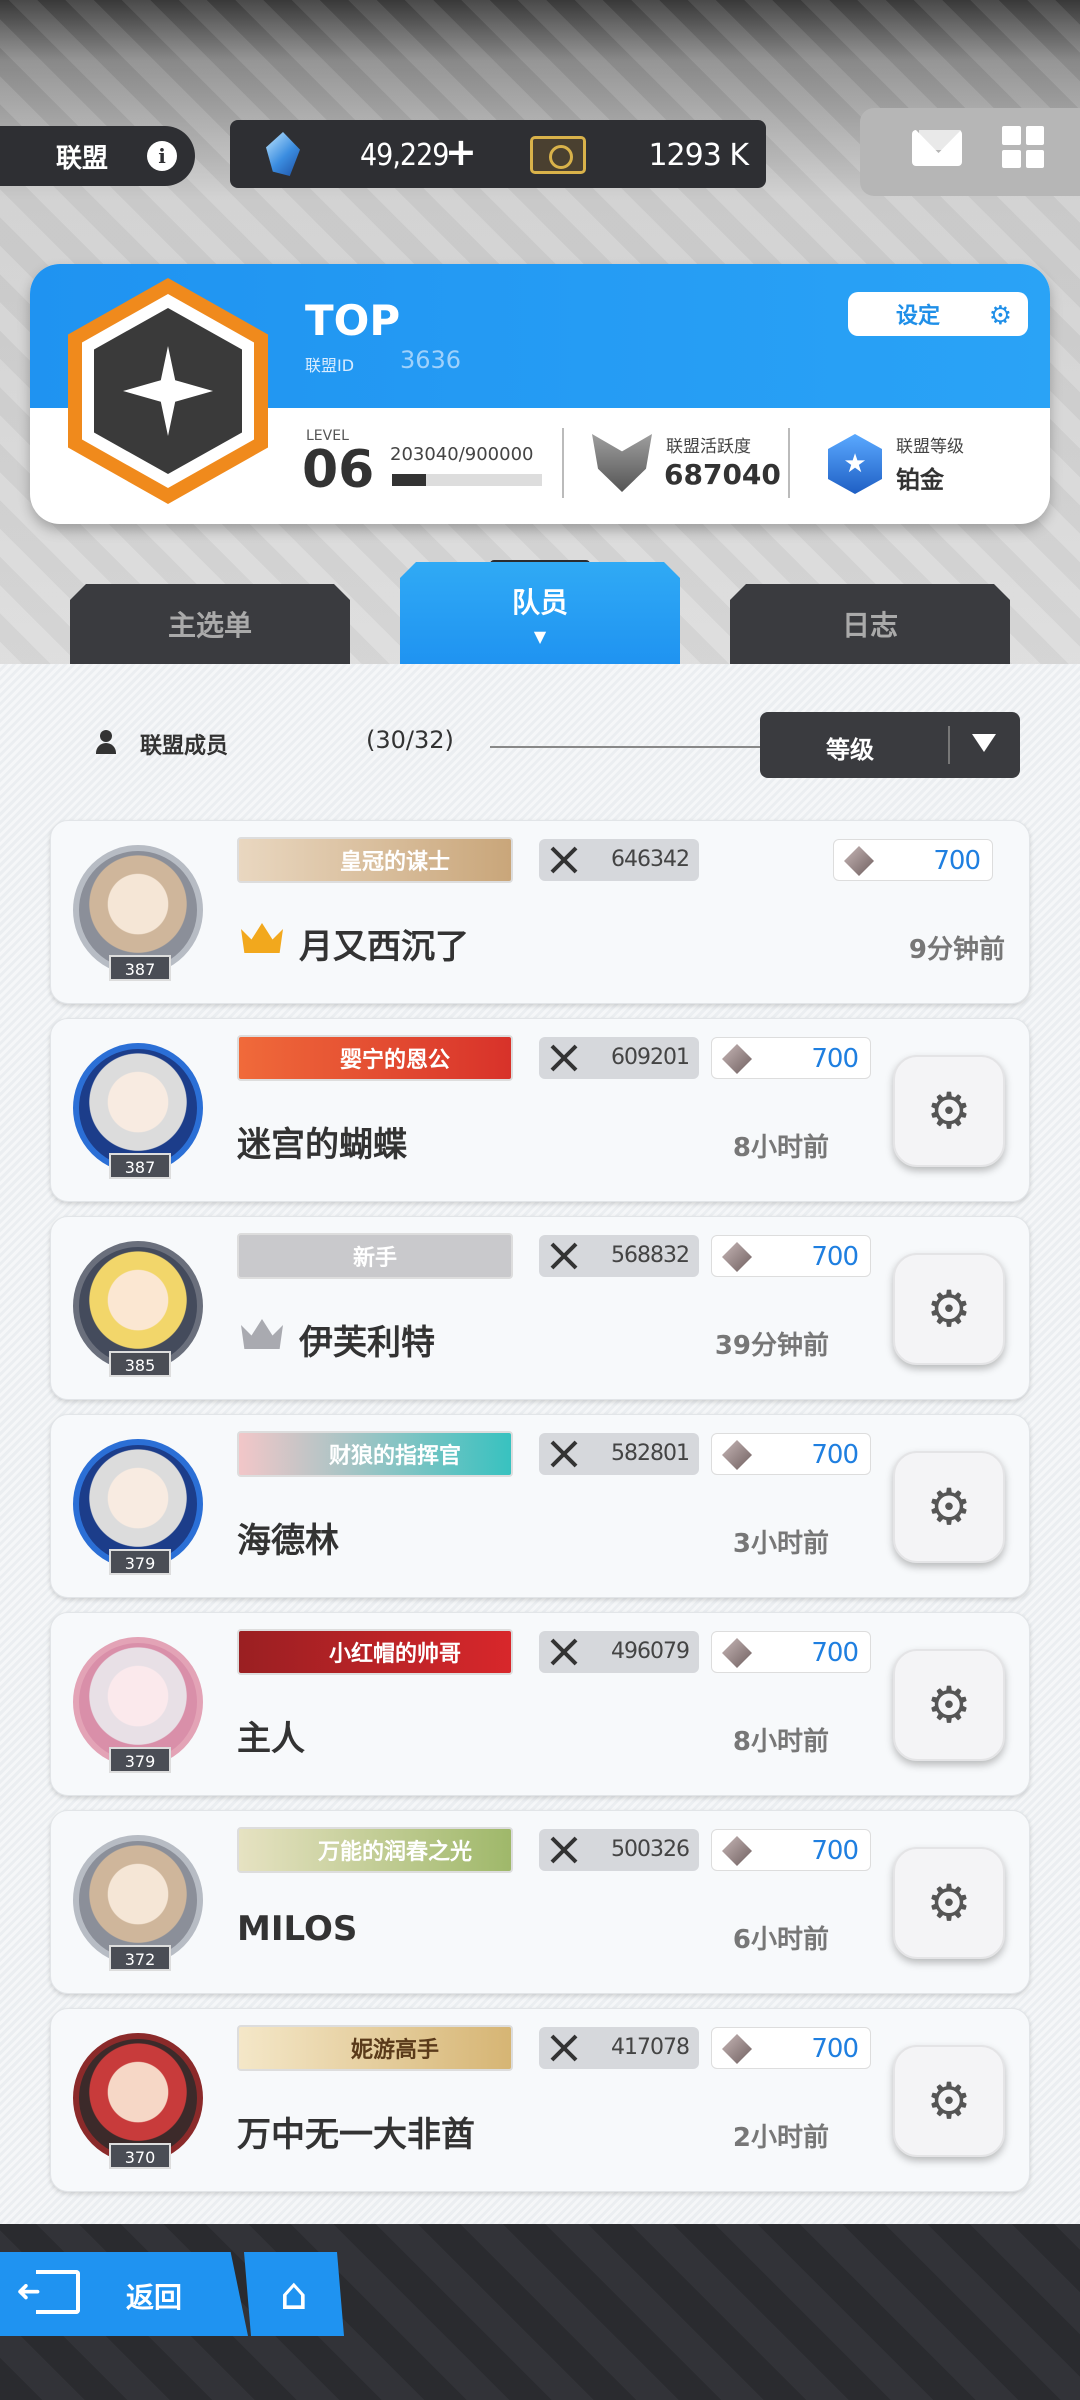  Describe the element at coordinates (271, 1739) in the screenshot. I see `member-name: 主人` at that location.